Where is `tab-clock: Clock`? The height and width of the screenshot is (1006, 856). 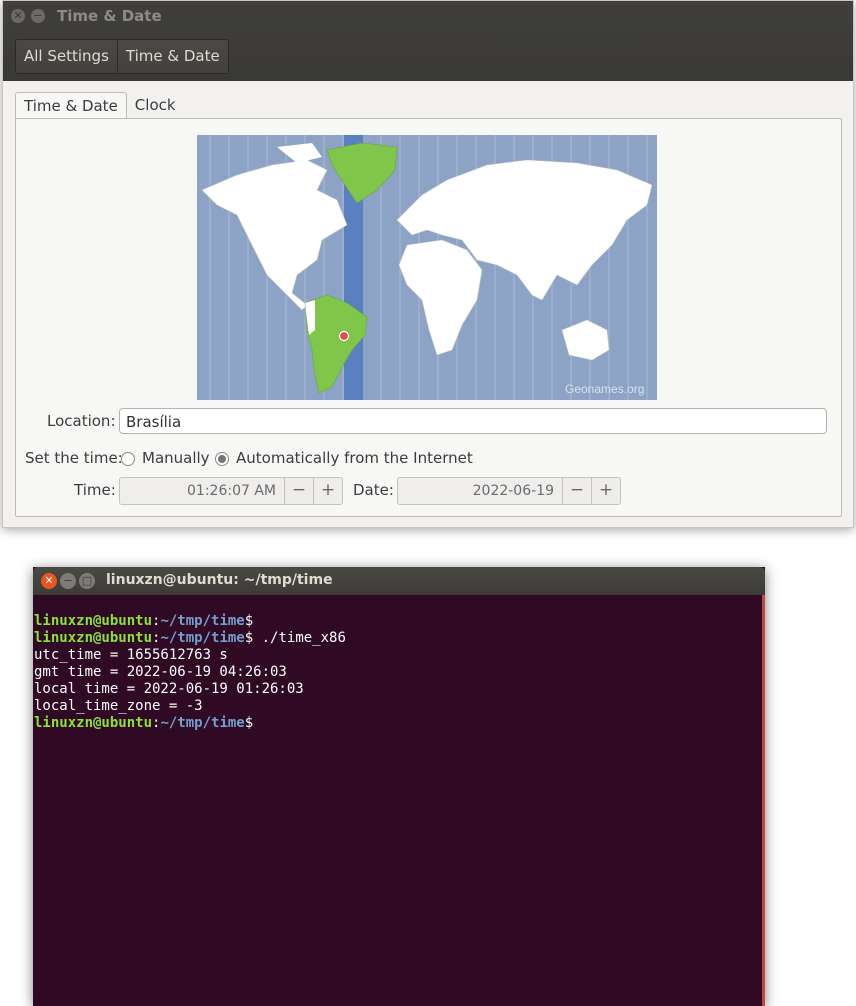
tab-clock: Clock is located at coordinates (155, 105).